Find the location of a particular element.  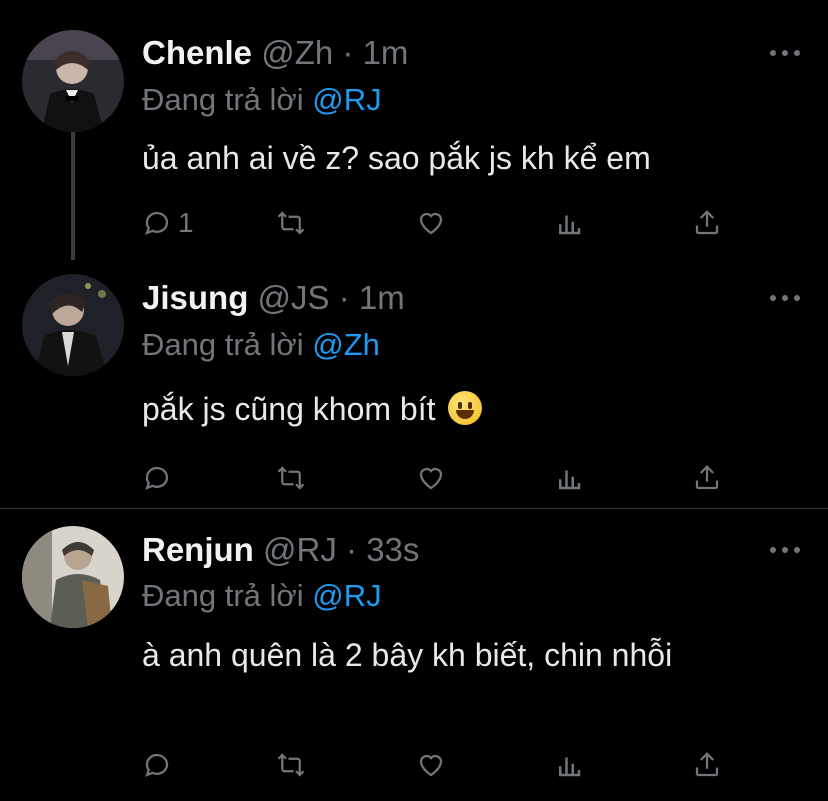

handle: @JS is located at coordinates (294, 297).